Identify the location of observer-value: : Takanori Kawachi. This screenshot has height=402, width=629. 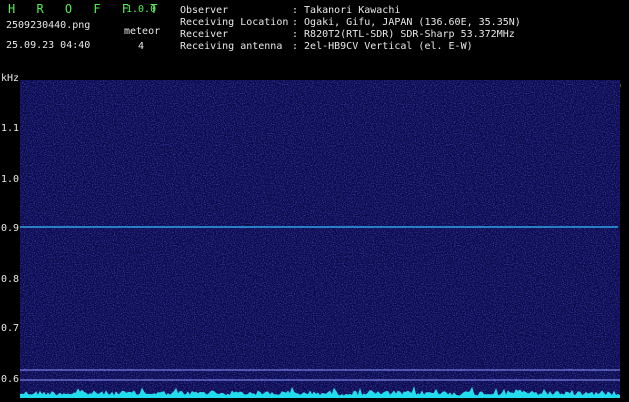
(346, 10).